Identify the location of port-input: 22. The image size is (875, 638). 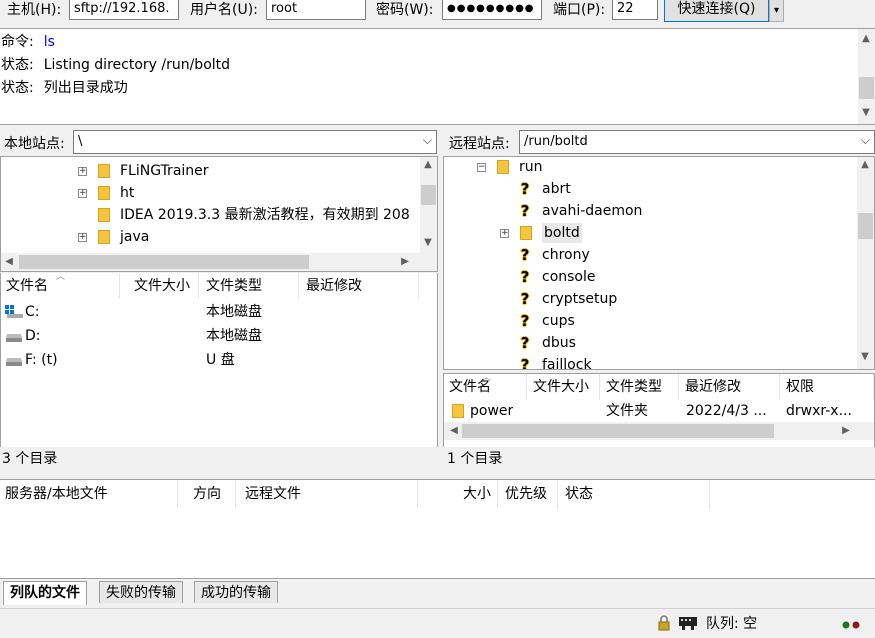
(635, 10).